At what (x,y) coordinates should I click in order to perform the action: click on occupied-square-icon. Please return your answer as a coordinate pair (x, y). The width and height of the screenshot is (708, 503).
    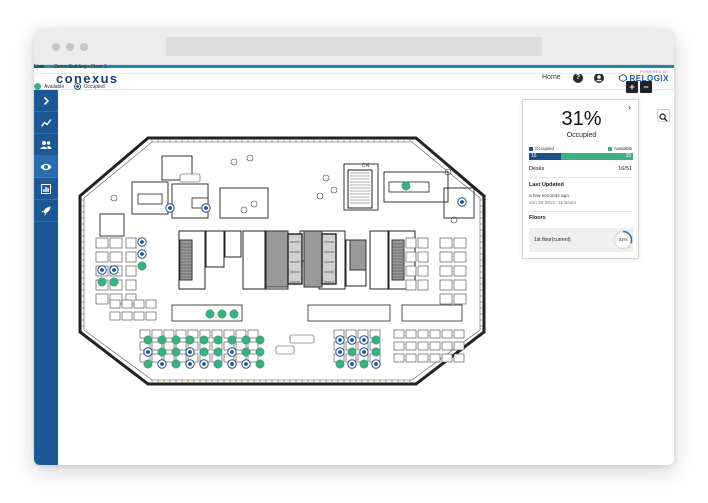
    Looking at the image, I should click on (531, 148).